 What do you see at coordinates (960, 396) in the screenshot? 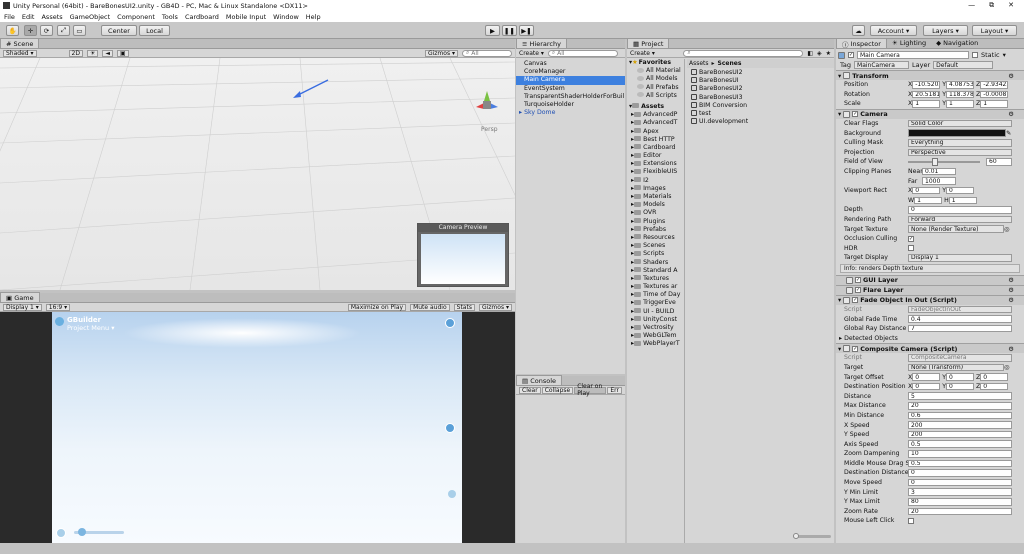
I see `composite-property-input: 5` at bounding box center [960, 396].